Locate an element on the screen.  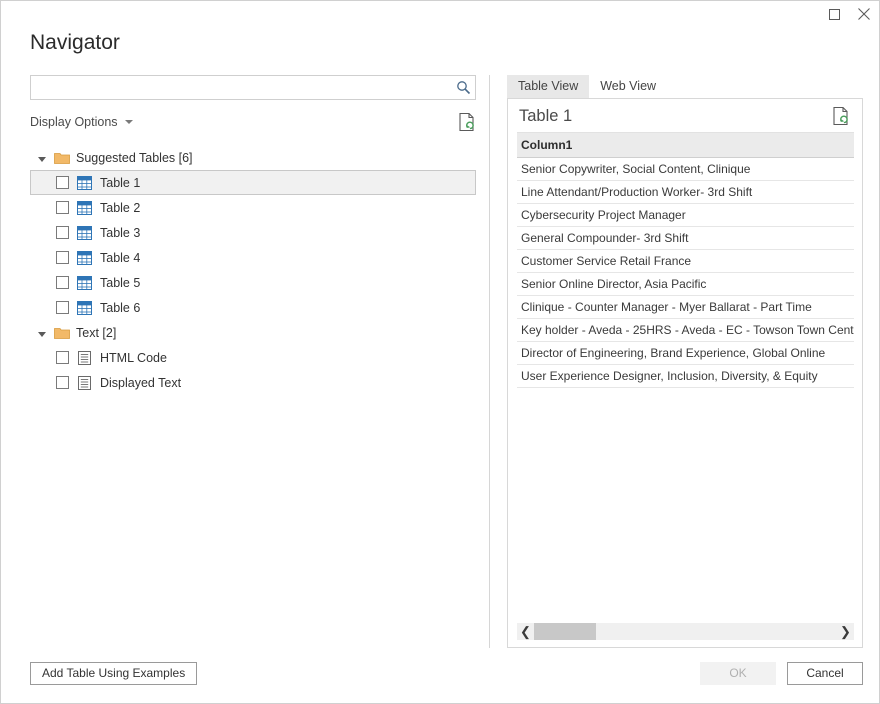
tree-item-table-3: Table 3 is located at coordinates (253, 232).